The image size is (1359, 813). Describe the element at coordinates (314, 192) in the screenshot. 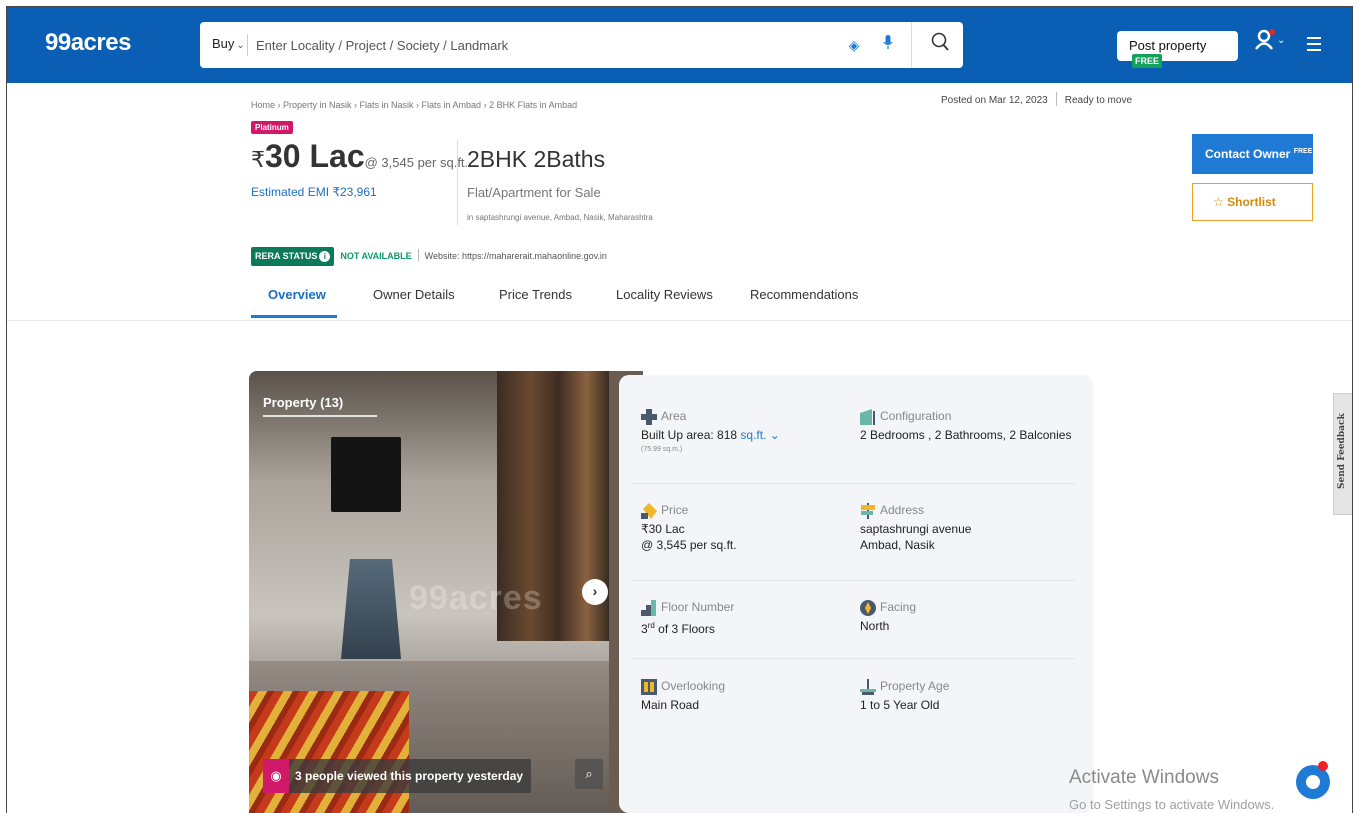

I see `estimated-emi-link: Estimated EMI ₹23,961` at that location.